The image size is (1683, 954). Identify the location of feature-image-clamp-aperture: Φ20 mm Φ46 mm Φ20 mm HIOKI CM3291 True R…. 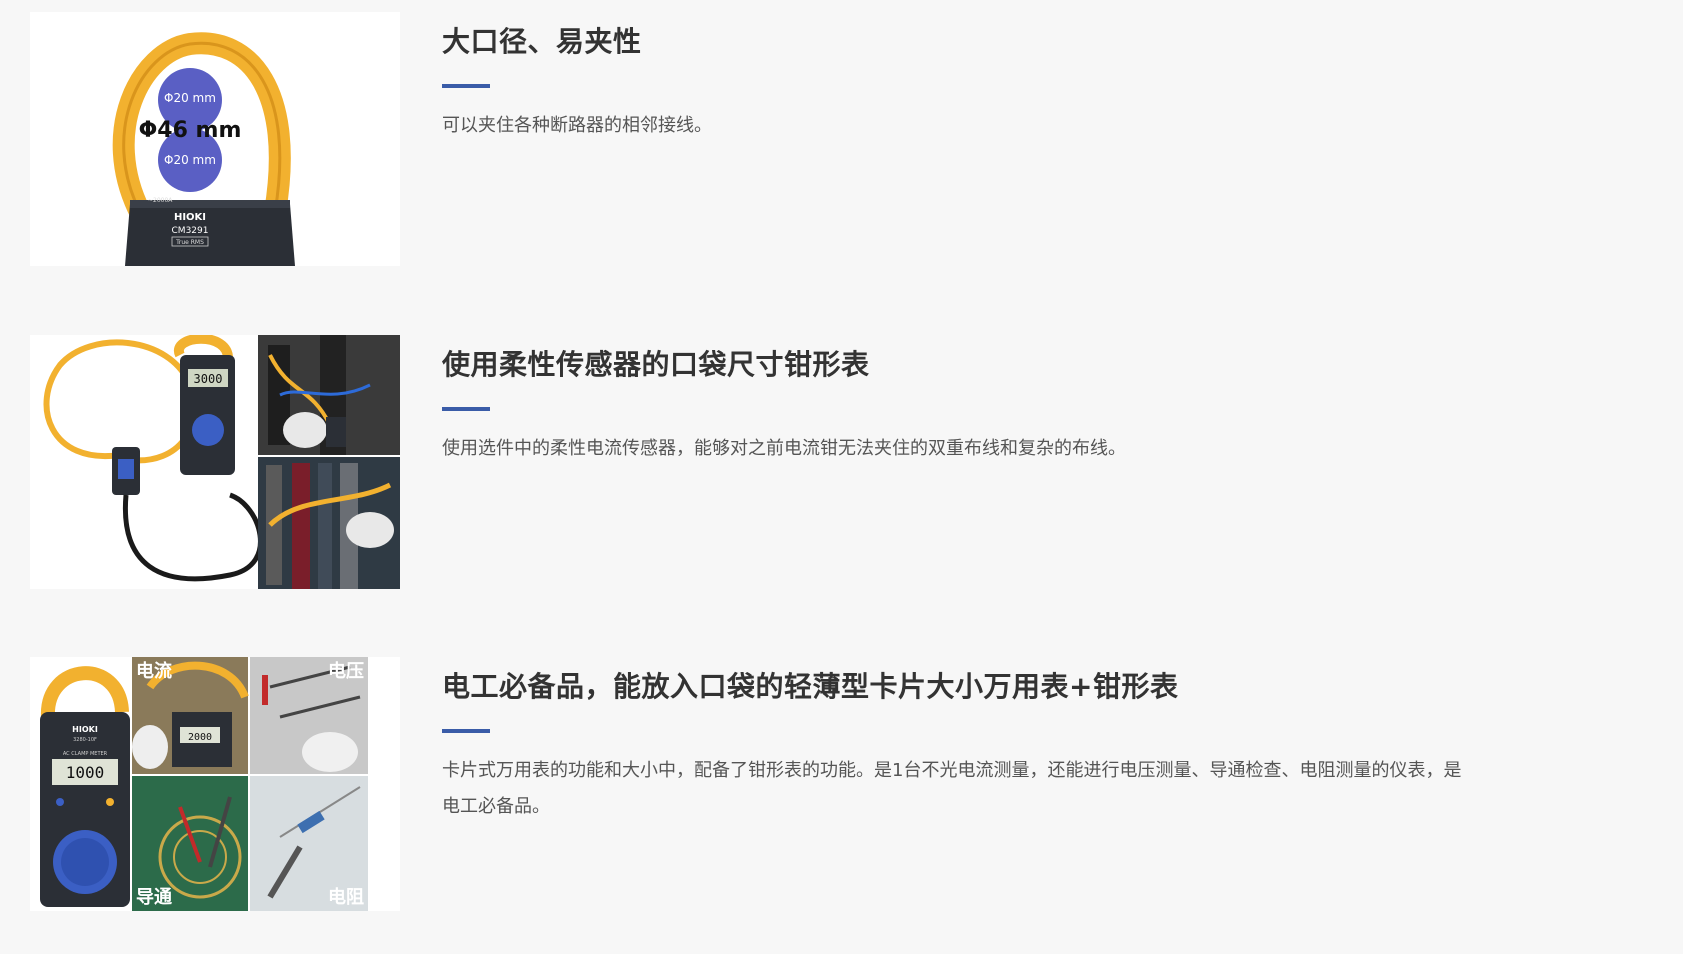
(215, 139).